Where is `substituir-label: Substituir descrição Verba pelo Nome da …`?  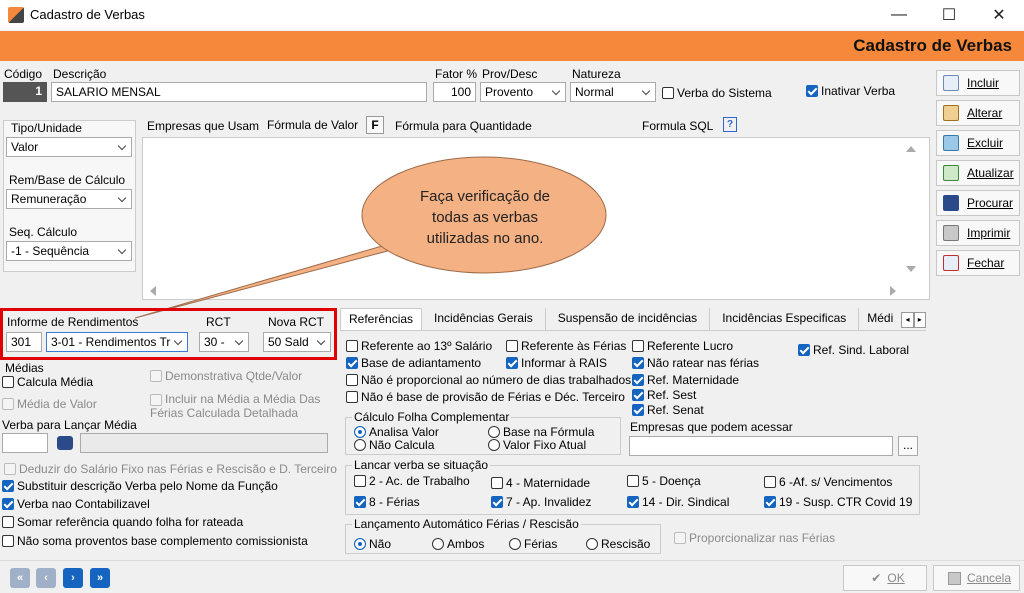
substituir-label: Substituir descrição Verba pelo Nome da … is located at coordinates (147, 486).